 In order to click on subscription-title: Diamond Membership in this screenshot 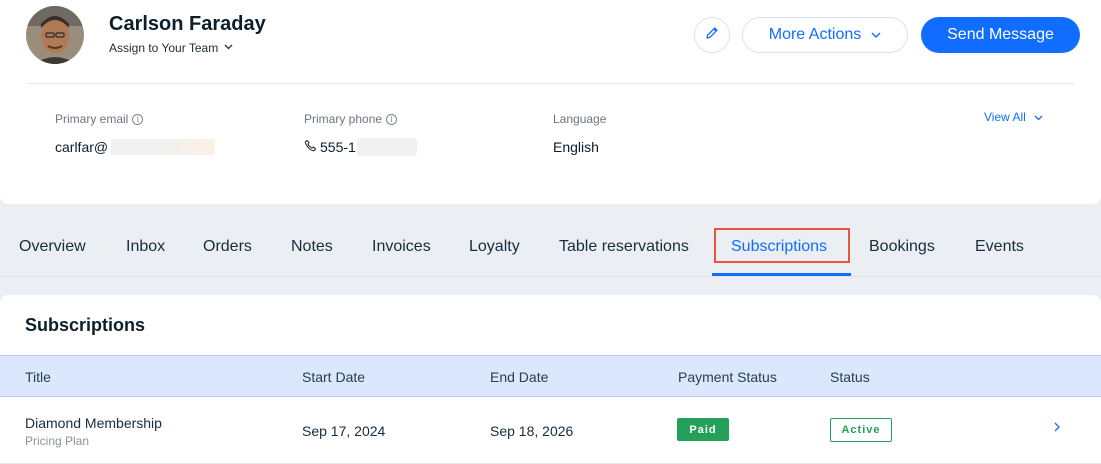, I will do `click(93, 423)`.